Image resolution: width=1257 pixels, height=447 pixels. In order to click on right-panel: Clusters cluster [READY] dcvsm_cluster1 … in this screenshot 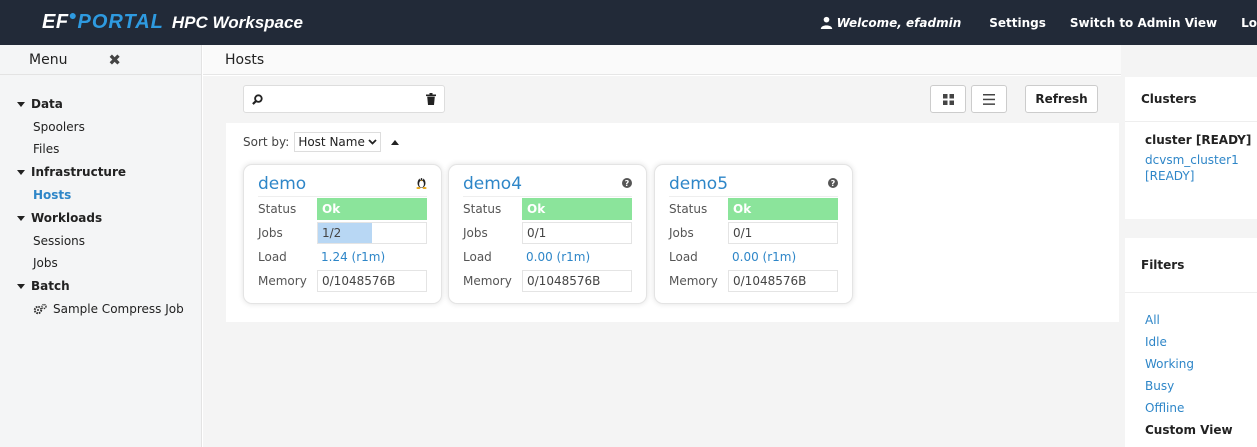, I will do `click(1189, 246)`.